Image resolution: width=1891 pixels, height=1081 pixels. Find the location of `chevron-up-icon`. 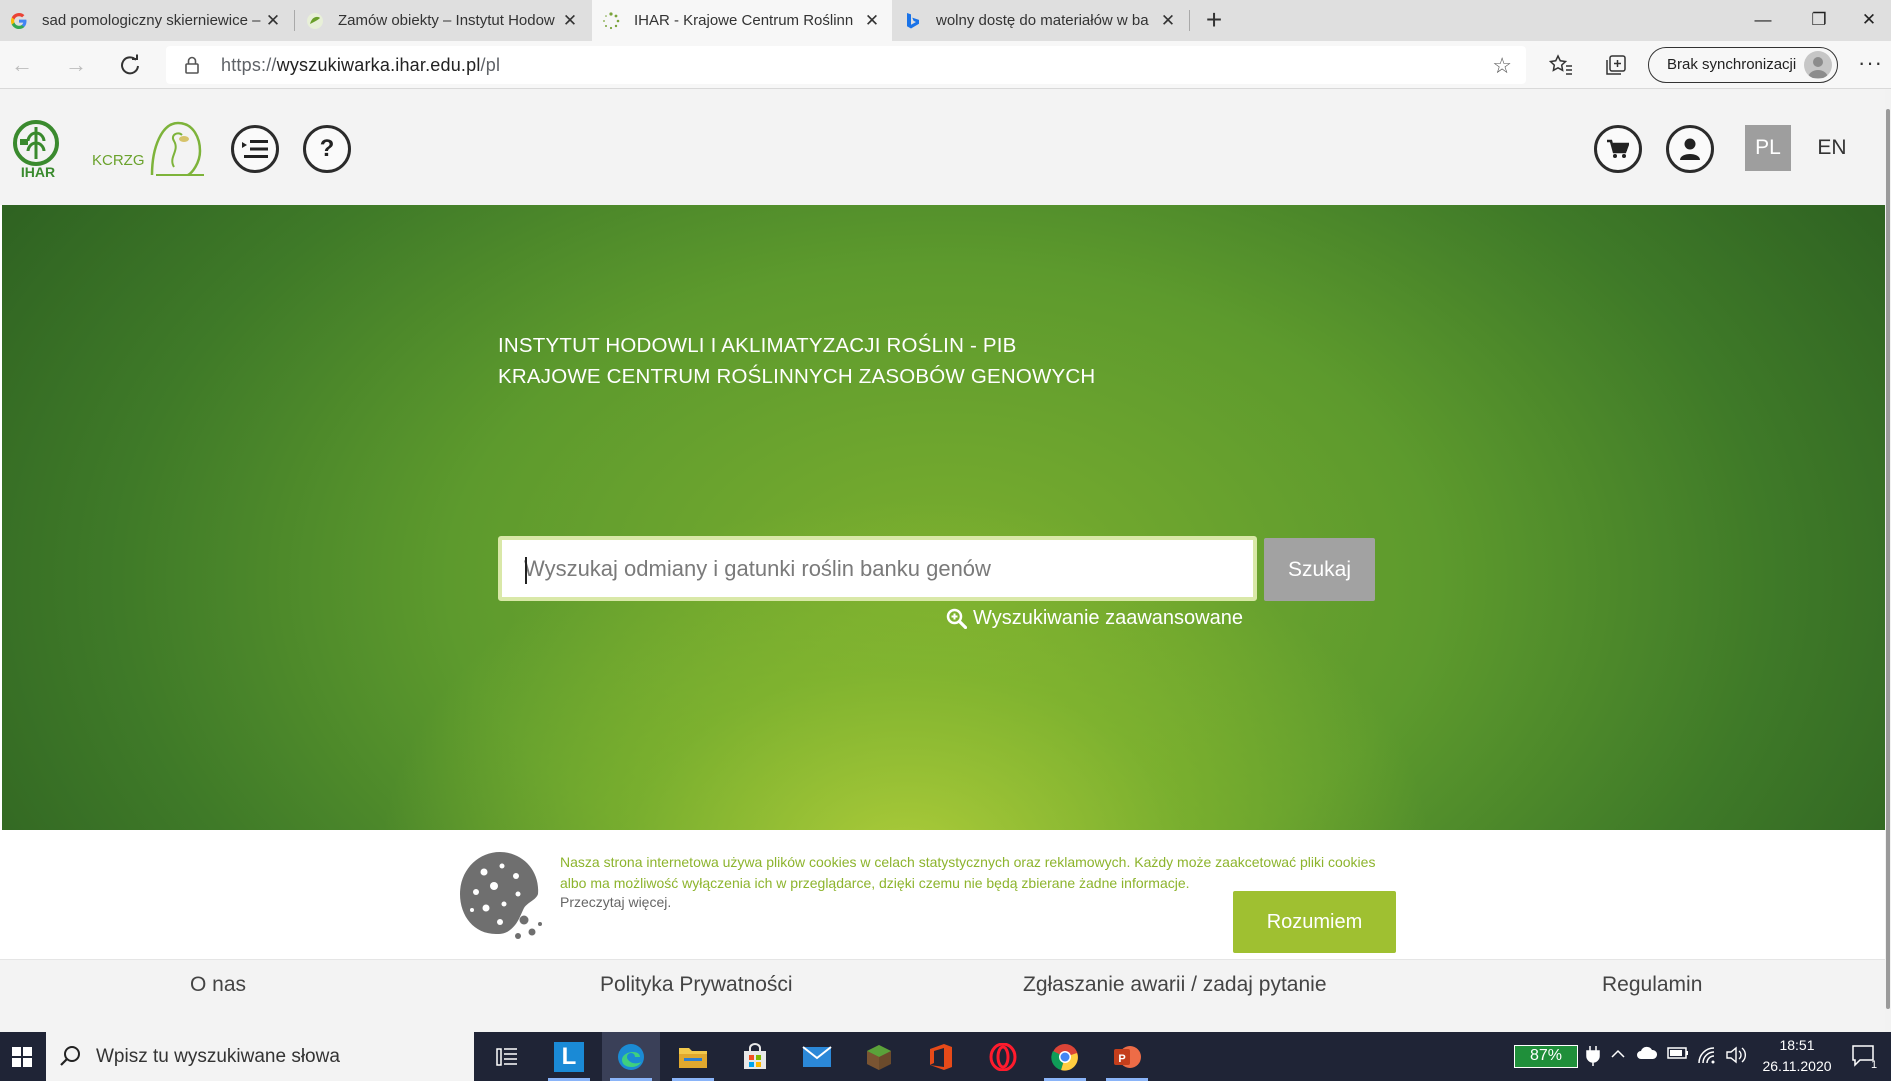

chevron-up-icon is located at coordinates (1618, 1056).